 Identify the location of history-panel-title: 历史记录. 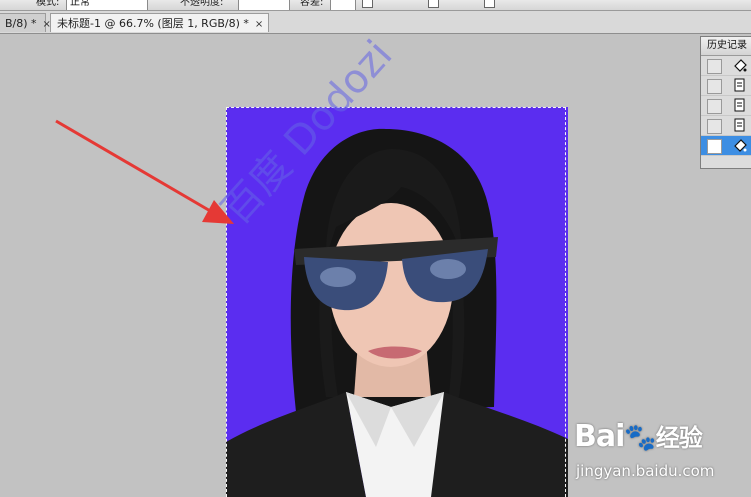
(726, 46).